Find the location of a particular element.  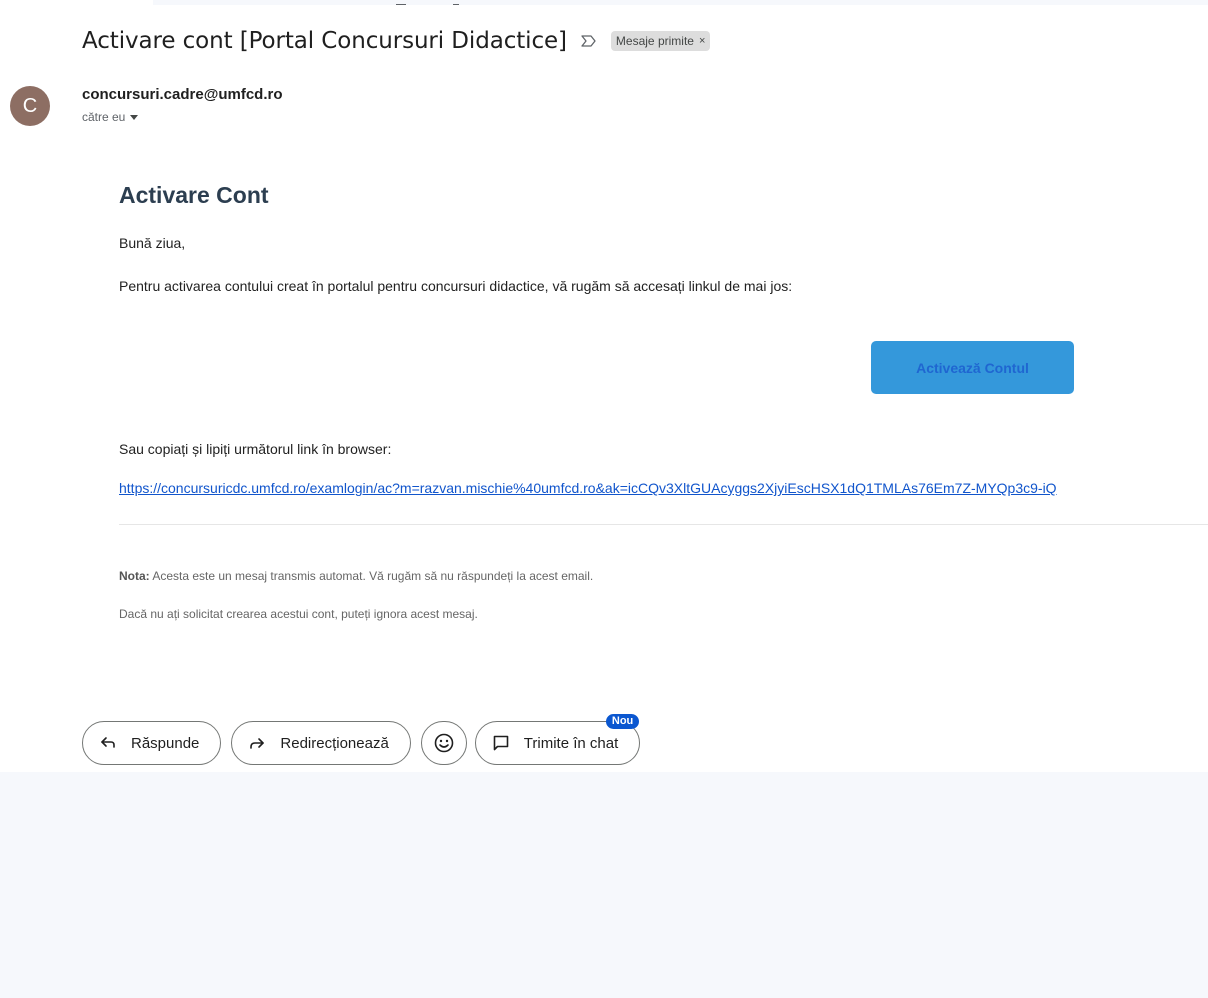

chat-icon is located at coordinates (501, 743).